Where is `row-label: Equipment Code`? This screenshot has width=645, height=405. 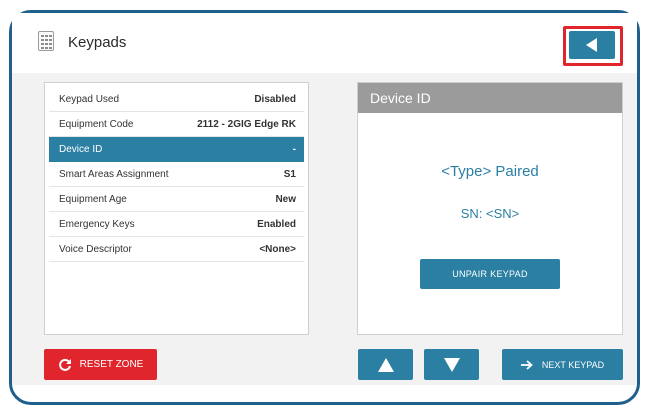 row-label: Equipment Code is located at coordinates (96, 124).